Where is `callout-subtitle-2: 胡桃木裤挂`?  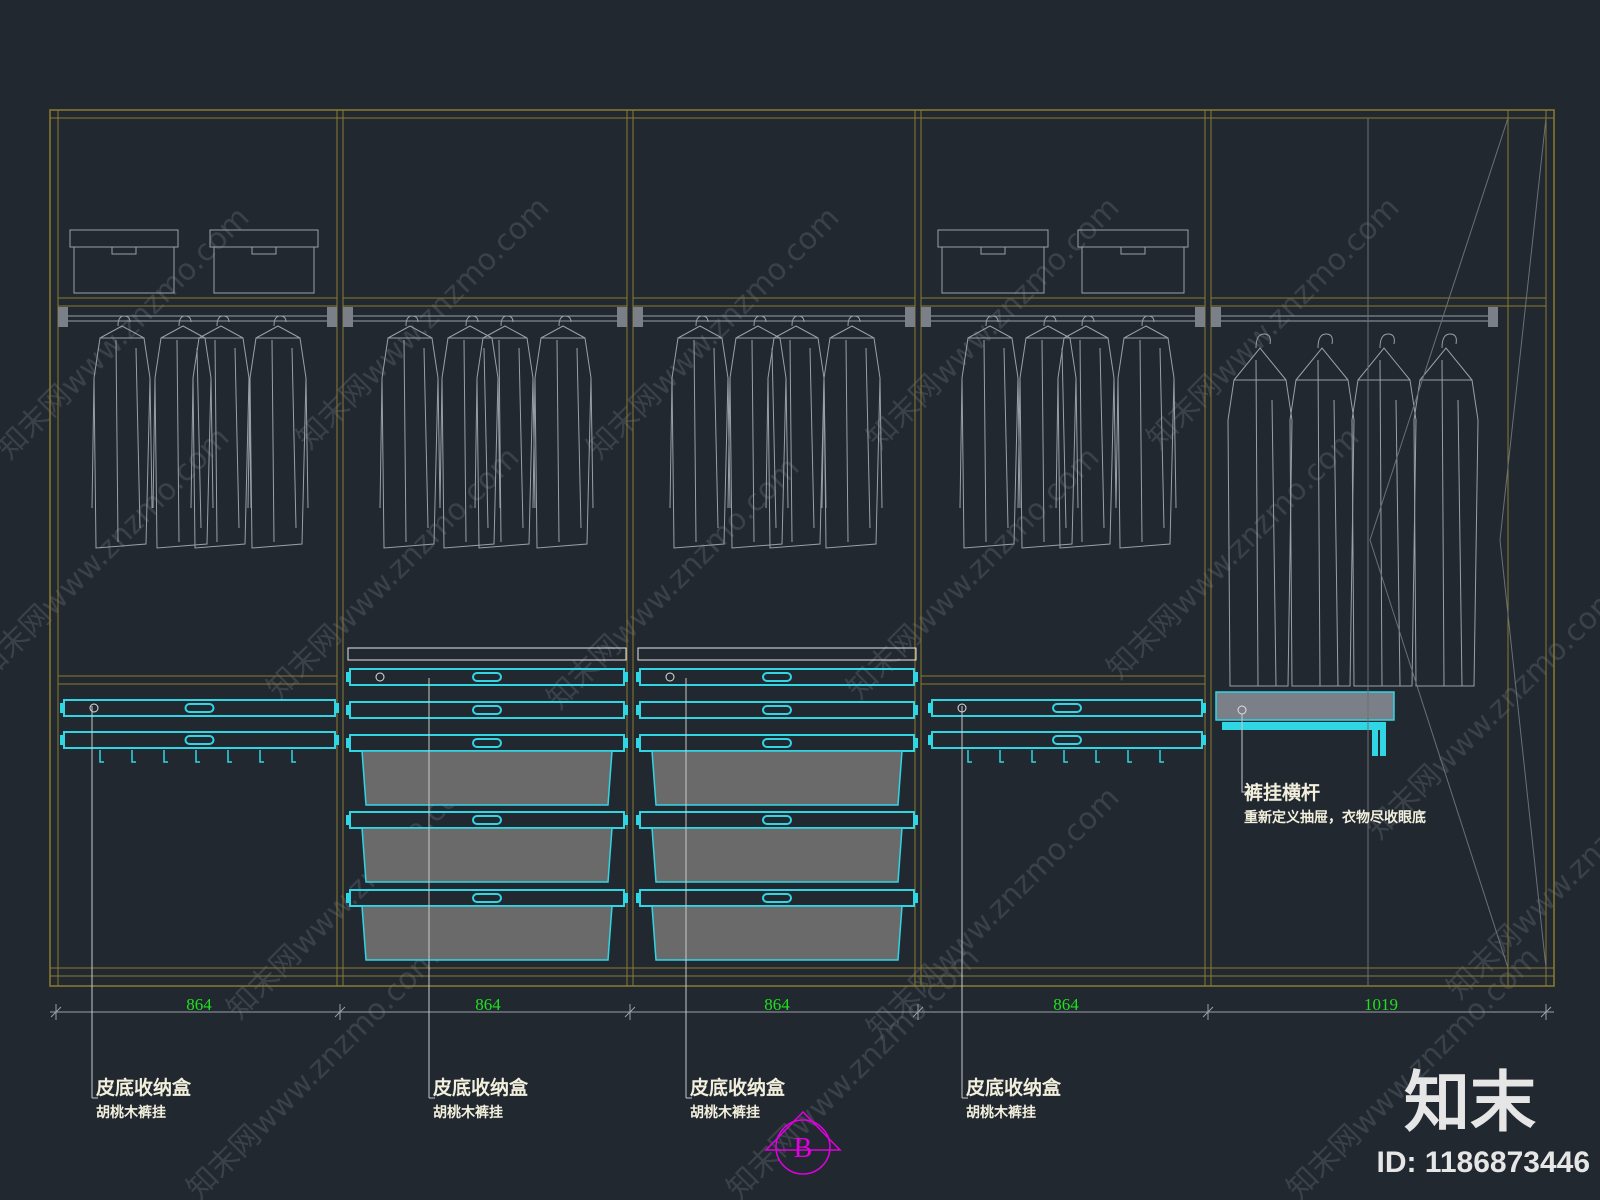 callout-subtitle-2: 胡桃木裤挂 is located at coordinates (468, 1112).